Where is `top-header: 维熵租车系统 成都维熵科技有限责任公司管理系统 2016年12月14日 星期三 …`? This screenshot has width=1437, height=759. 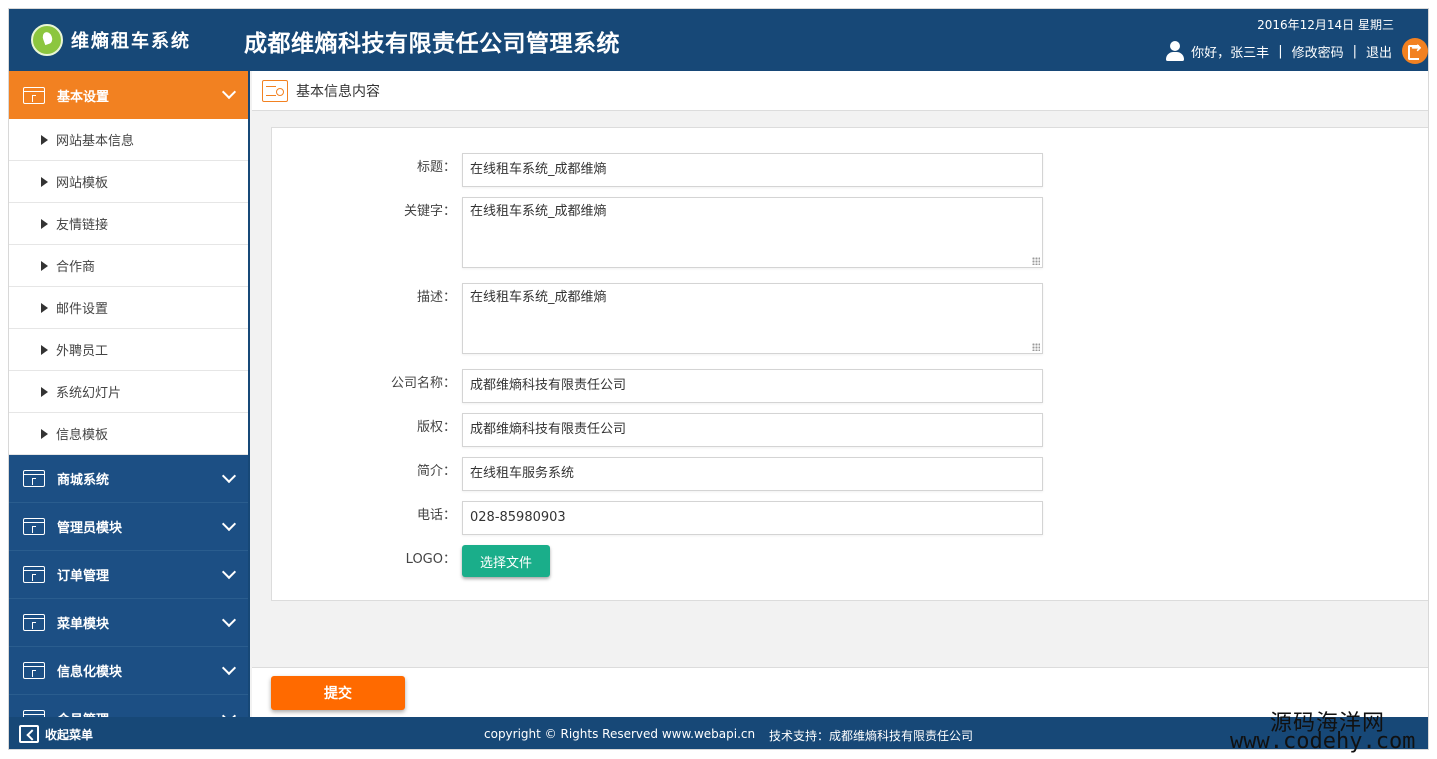 top-header: 维熵租车系统 成都维熵科技有限责任公司管理系统 2016年12月14日 星期三 … is located at coordinates (718, 40).